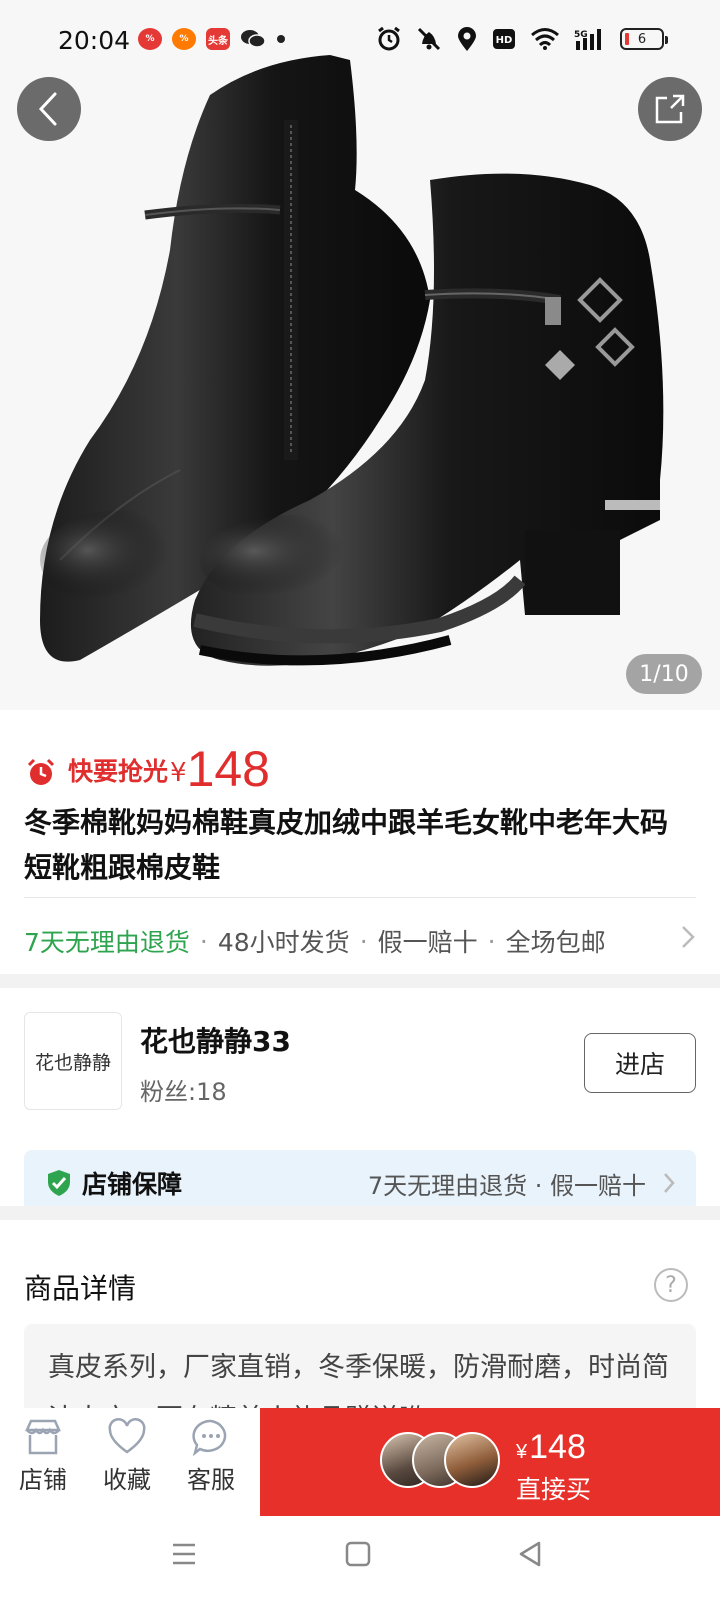 Image resolution: width=720 pixels, height=1604 pixels. Describe the element at coordinates (555, 942) in the screenshot. I see `service-free-shipping: 全场包邮` at that location.